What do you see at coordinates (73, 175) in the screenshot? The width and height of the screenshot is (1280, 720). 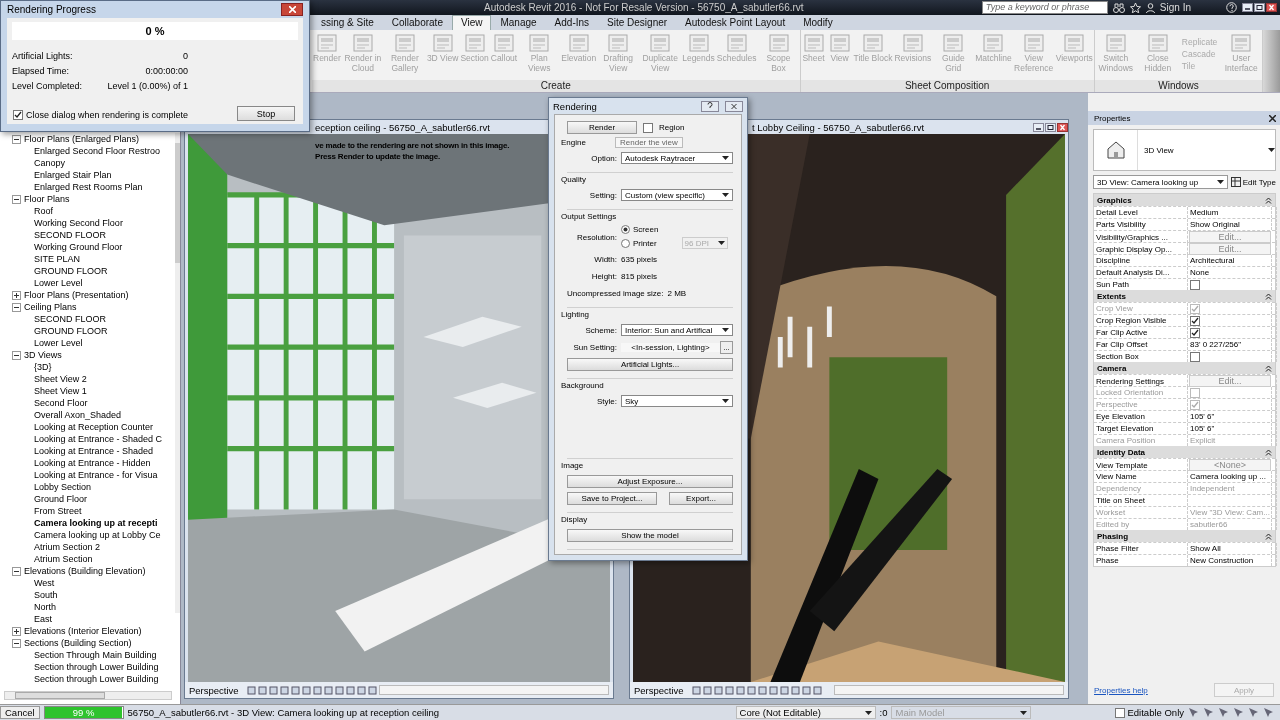 I see `tree-item: Enlarged Stair Plan` at bounding box center [73, 175].